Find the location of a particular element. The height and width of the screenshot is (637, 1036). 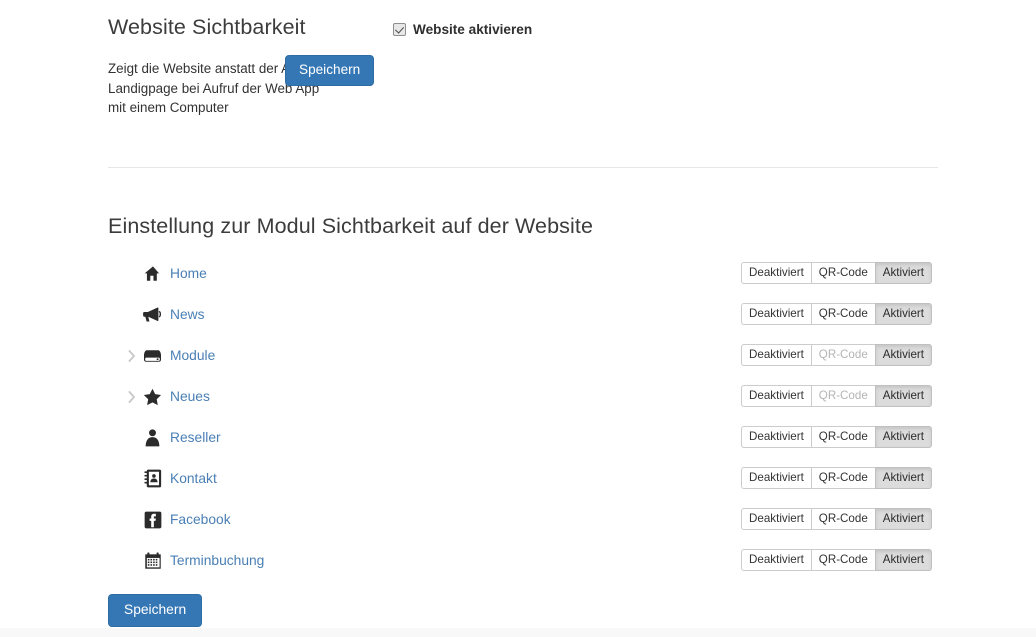

module-row: Reseller Deaktiviert QR-Code Aktiviert is located at coordinates (523, 444).